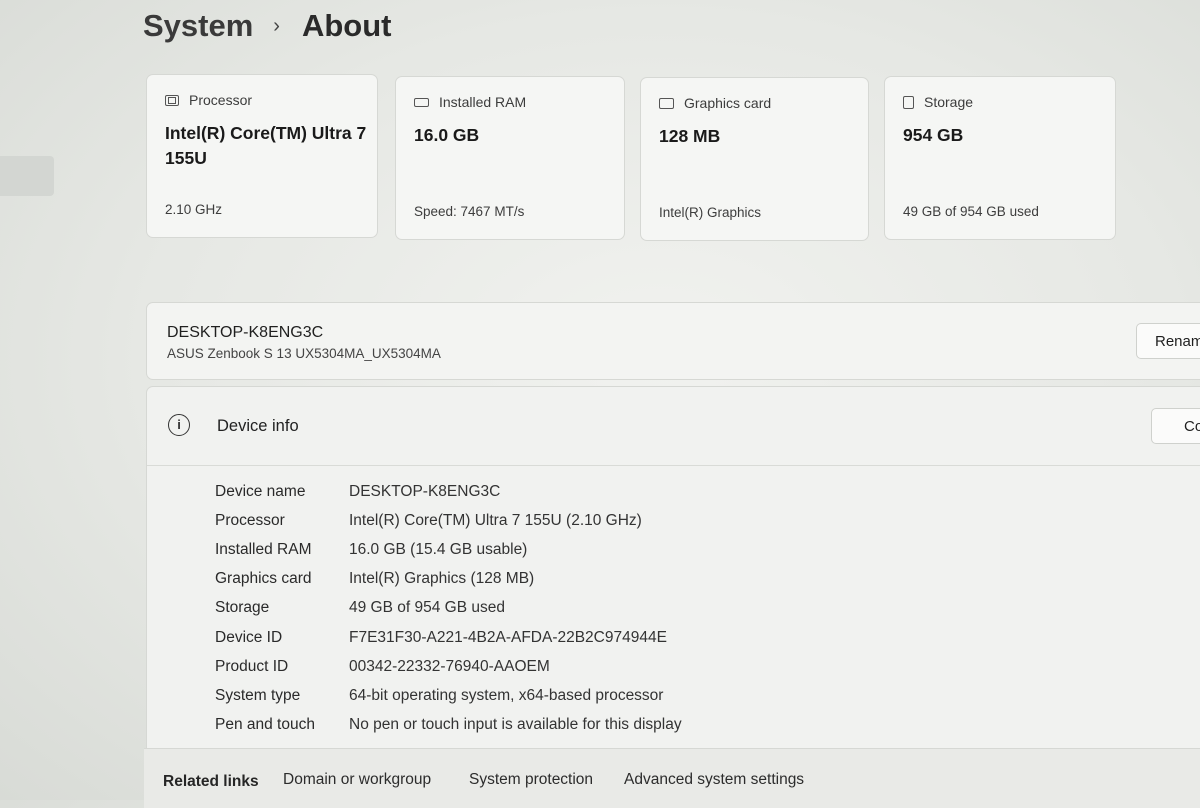 This screenshot has height=808, width=1200. Describe the element at coordinates (427, 608) in the screenshot. I see `spec-value: 49 GB of 954 GB used` at that location.